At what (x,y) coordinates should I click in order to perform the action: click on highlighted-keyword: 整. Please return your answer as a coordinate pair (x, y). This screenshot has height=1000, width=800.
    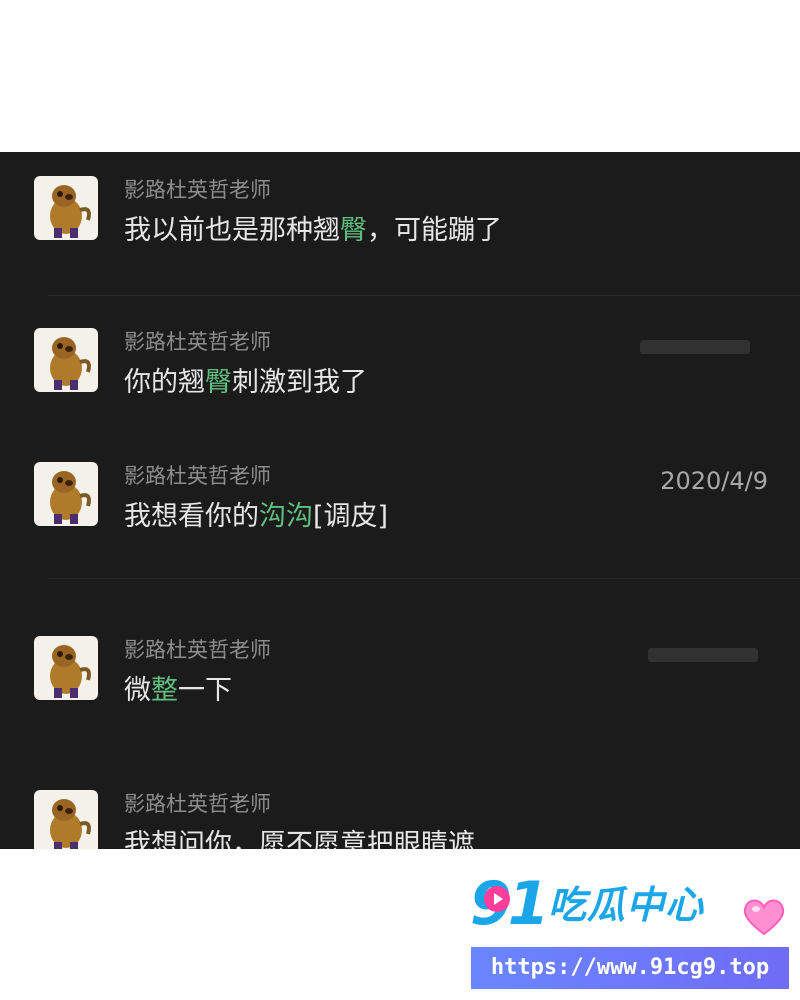
    Looking at the image, I should click on (164, 690).